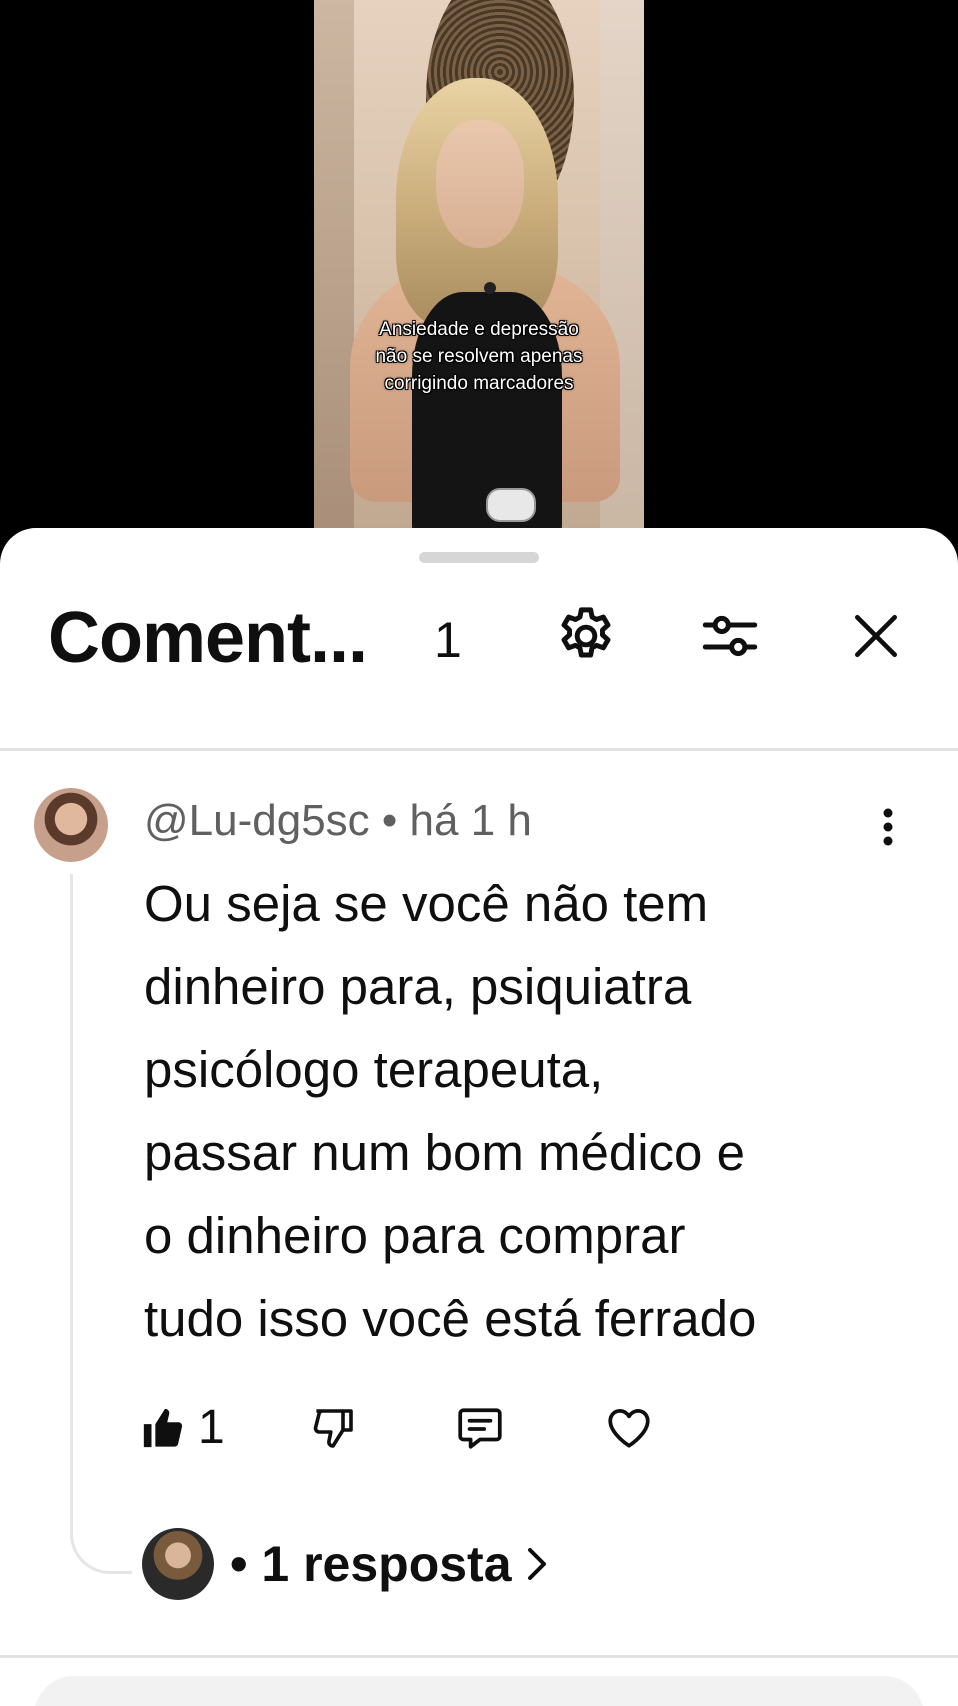 Image resolution: width=958 pixels, height=1706 pixels. I want to click on drag-handle, so click(479, 557).